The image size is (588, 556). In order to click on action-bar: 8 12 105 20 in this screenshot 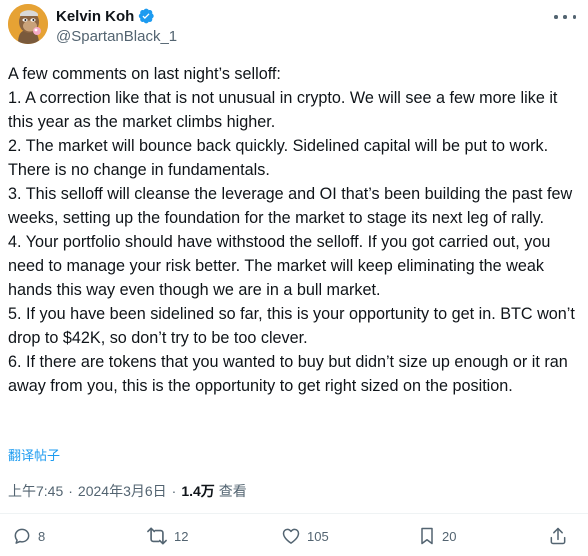, I will do `click(294, 541)`.